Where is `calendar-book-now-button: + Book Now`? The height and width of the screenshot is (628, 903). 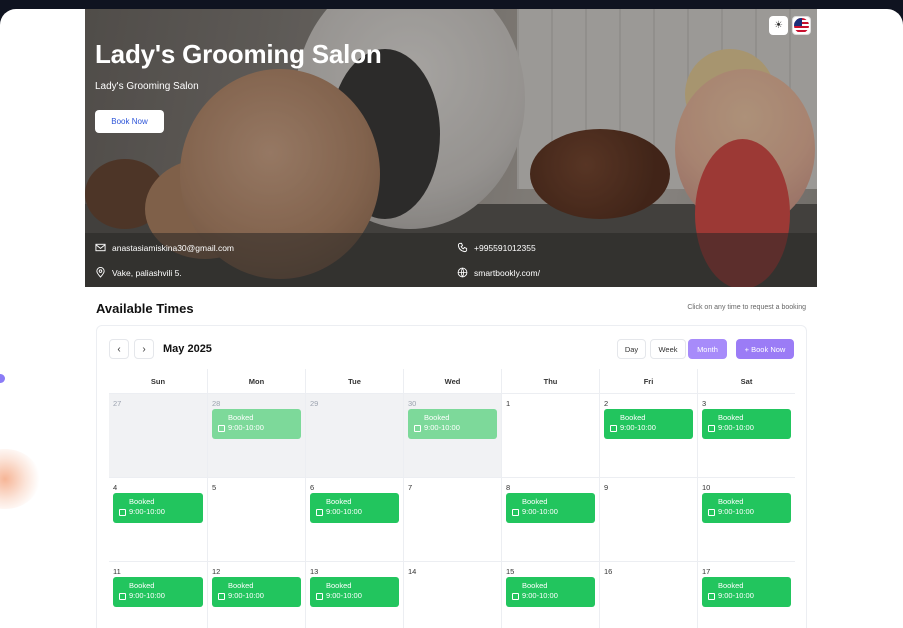 calendar-book-now-button: + Book Now is located at coordinates (765, 349).